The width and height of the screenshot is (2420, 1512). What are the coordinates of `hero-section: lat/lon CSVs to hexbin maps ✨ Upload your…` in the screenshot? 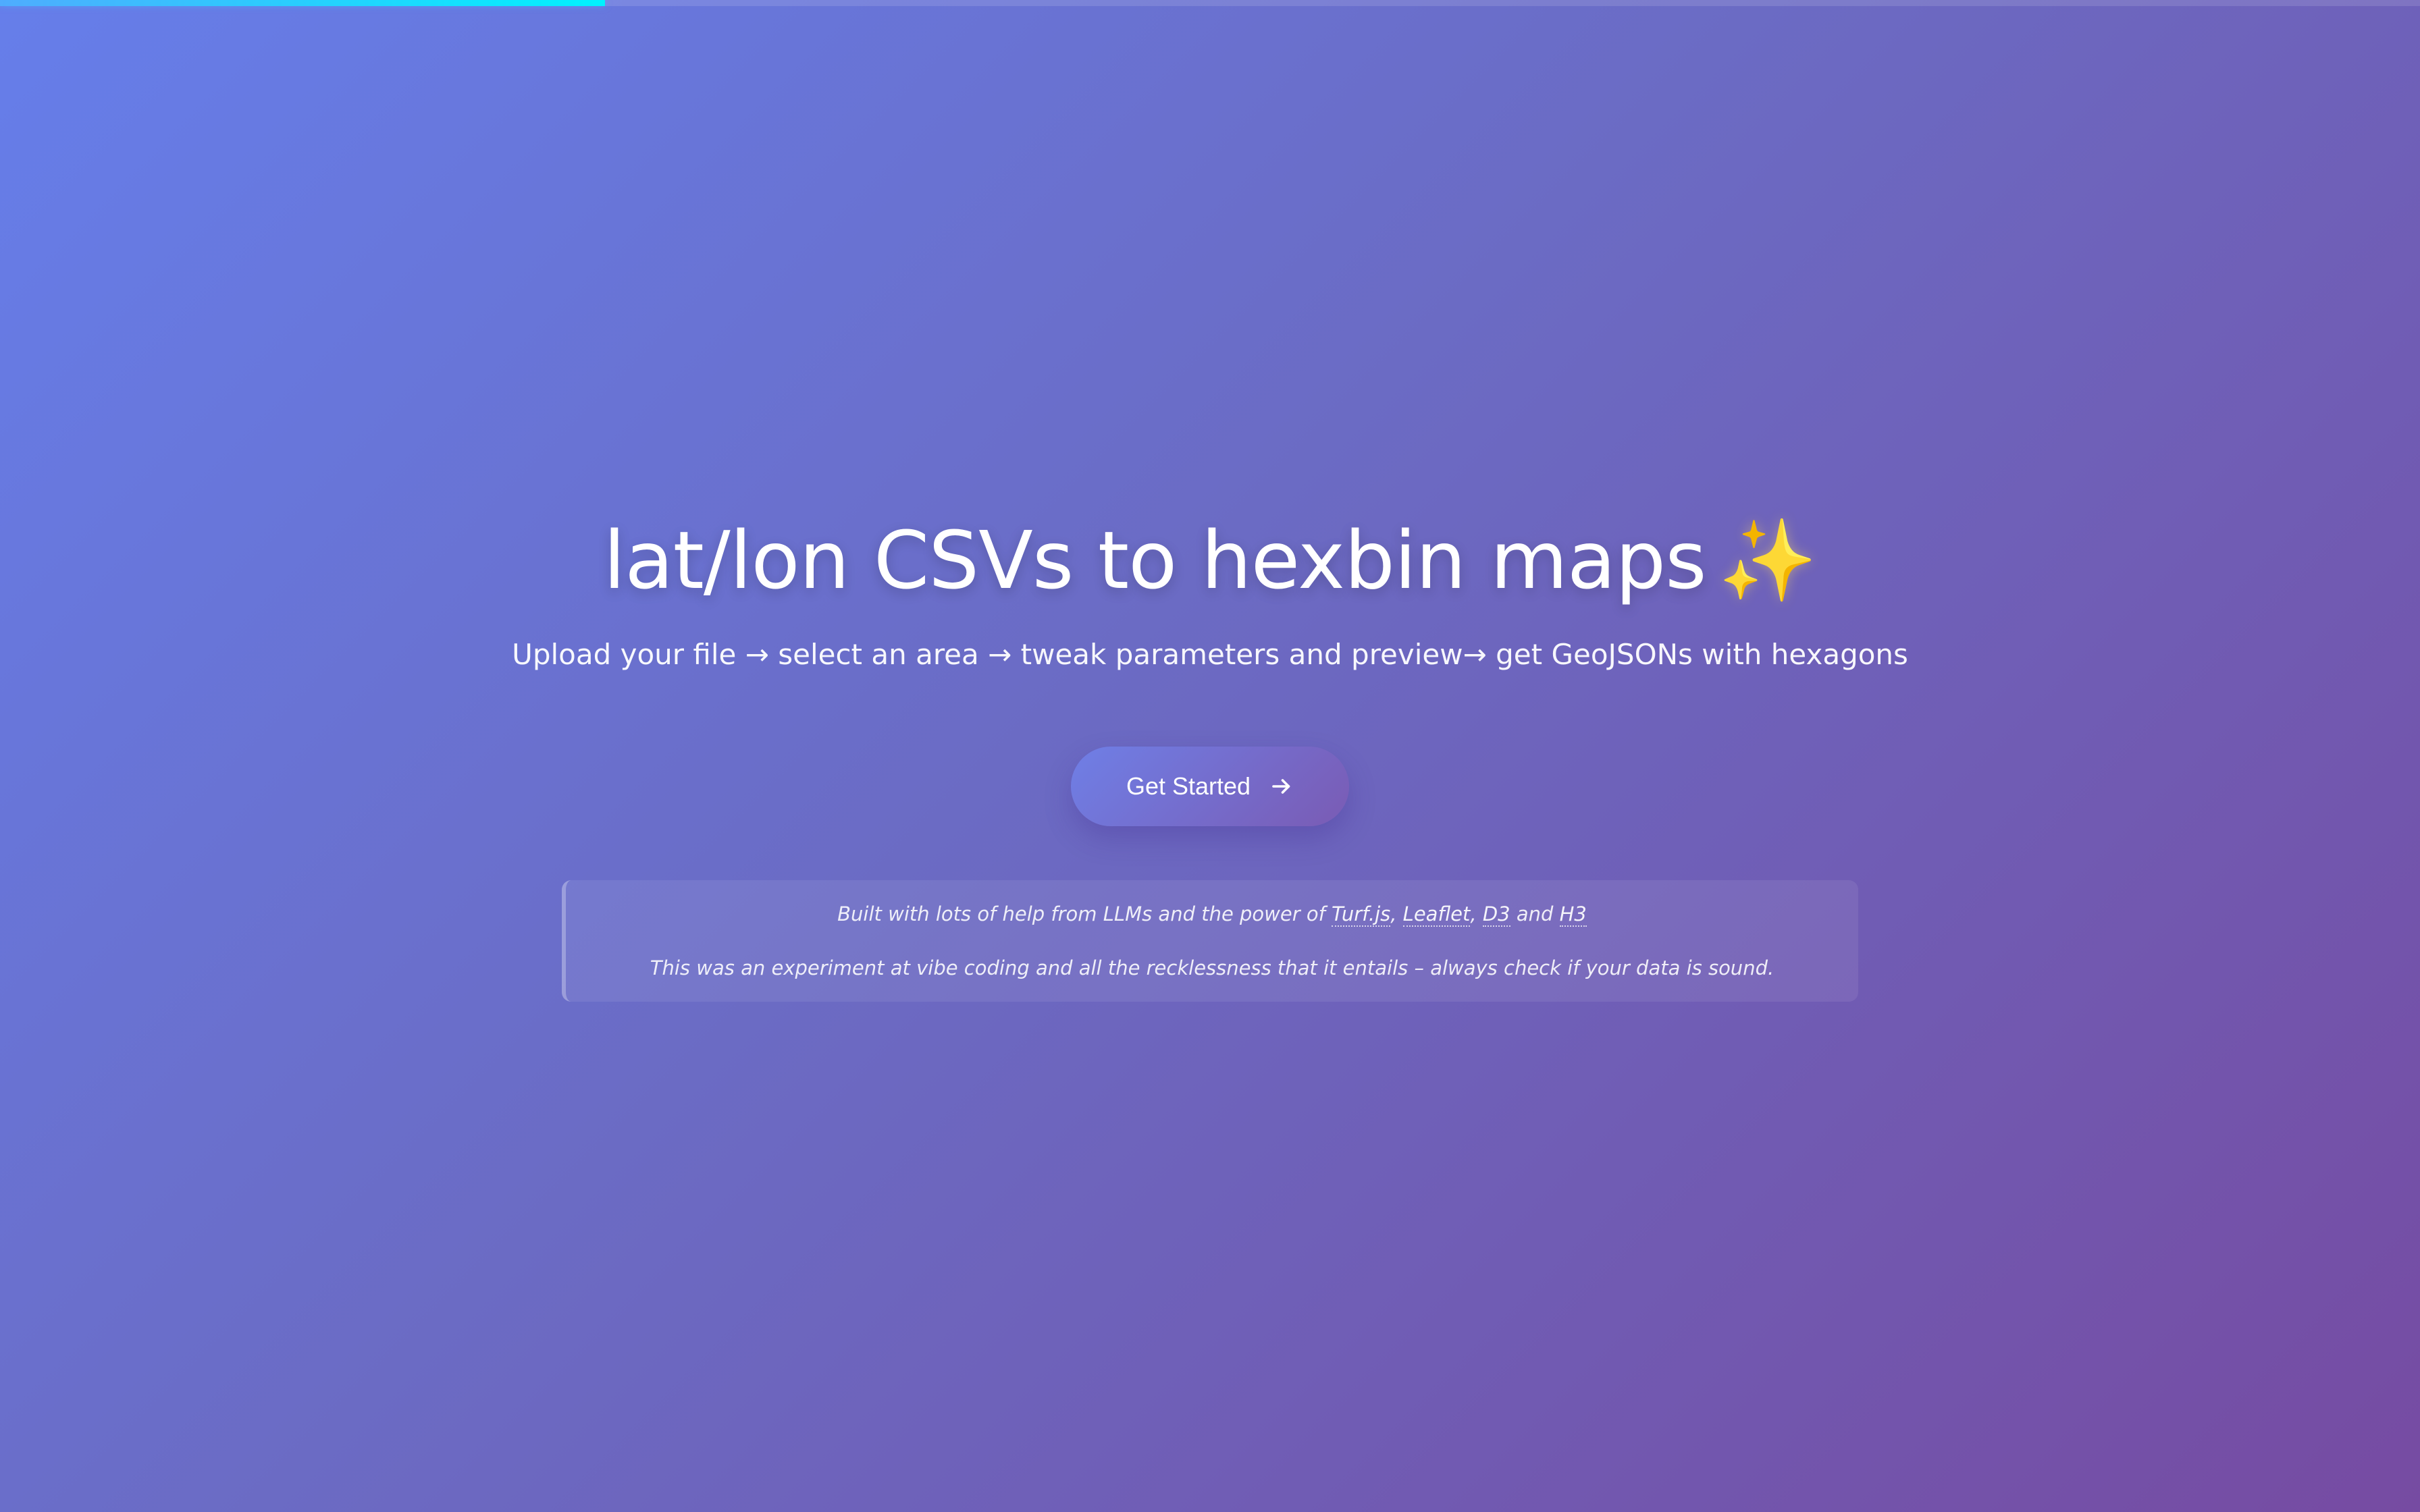 It's located at (1210, 593).